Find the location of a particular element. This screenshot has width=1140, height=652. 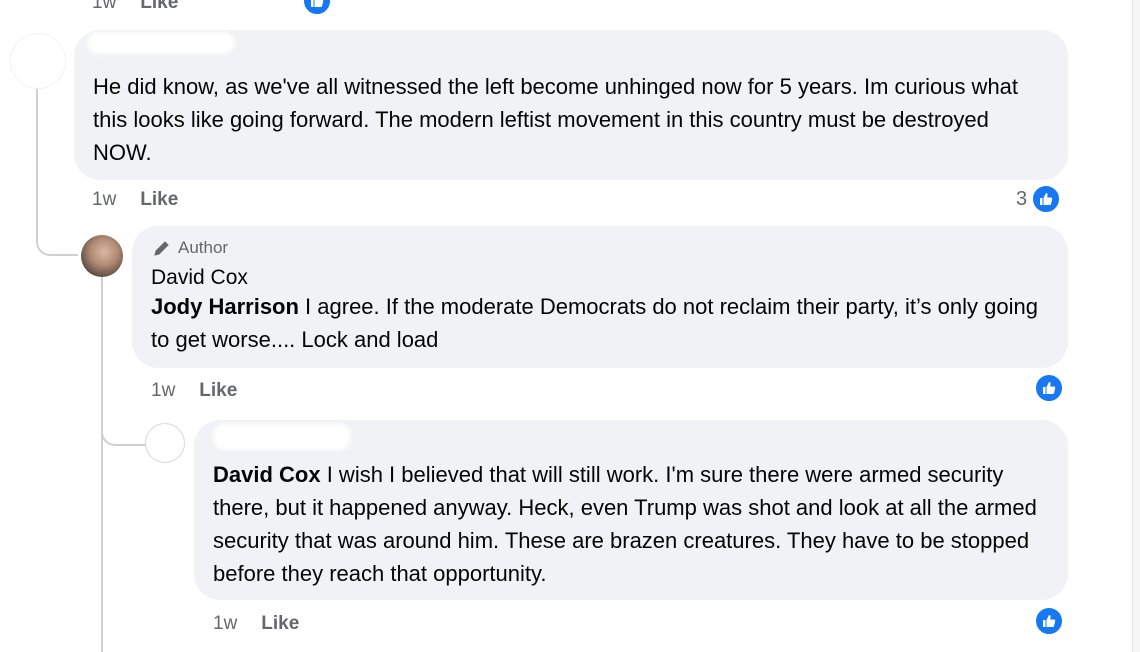

thread-line-2-curve is located at coordinates (124, 431).